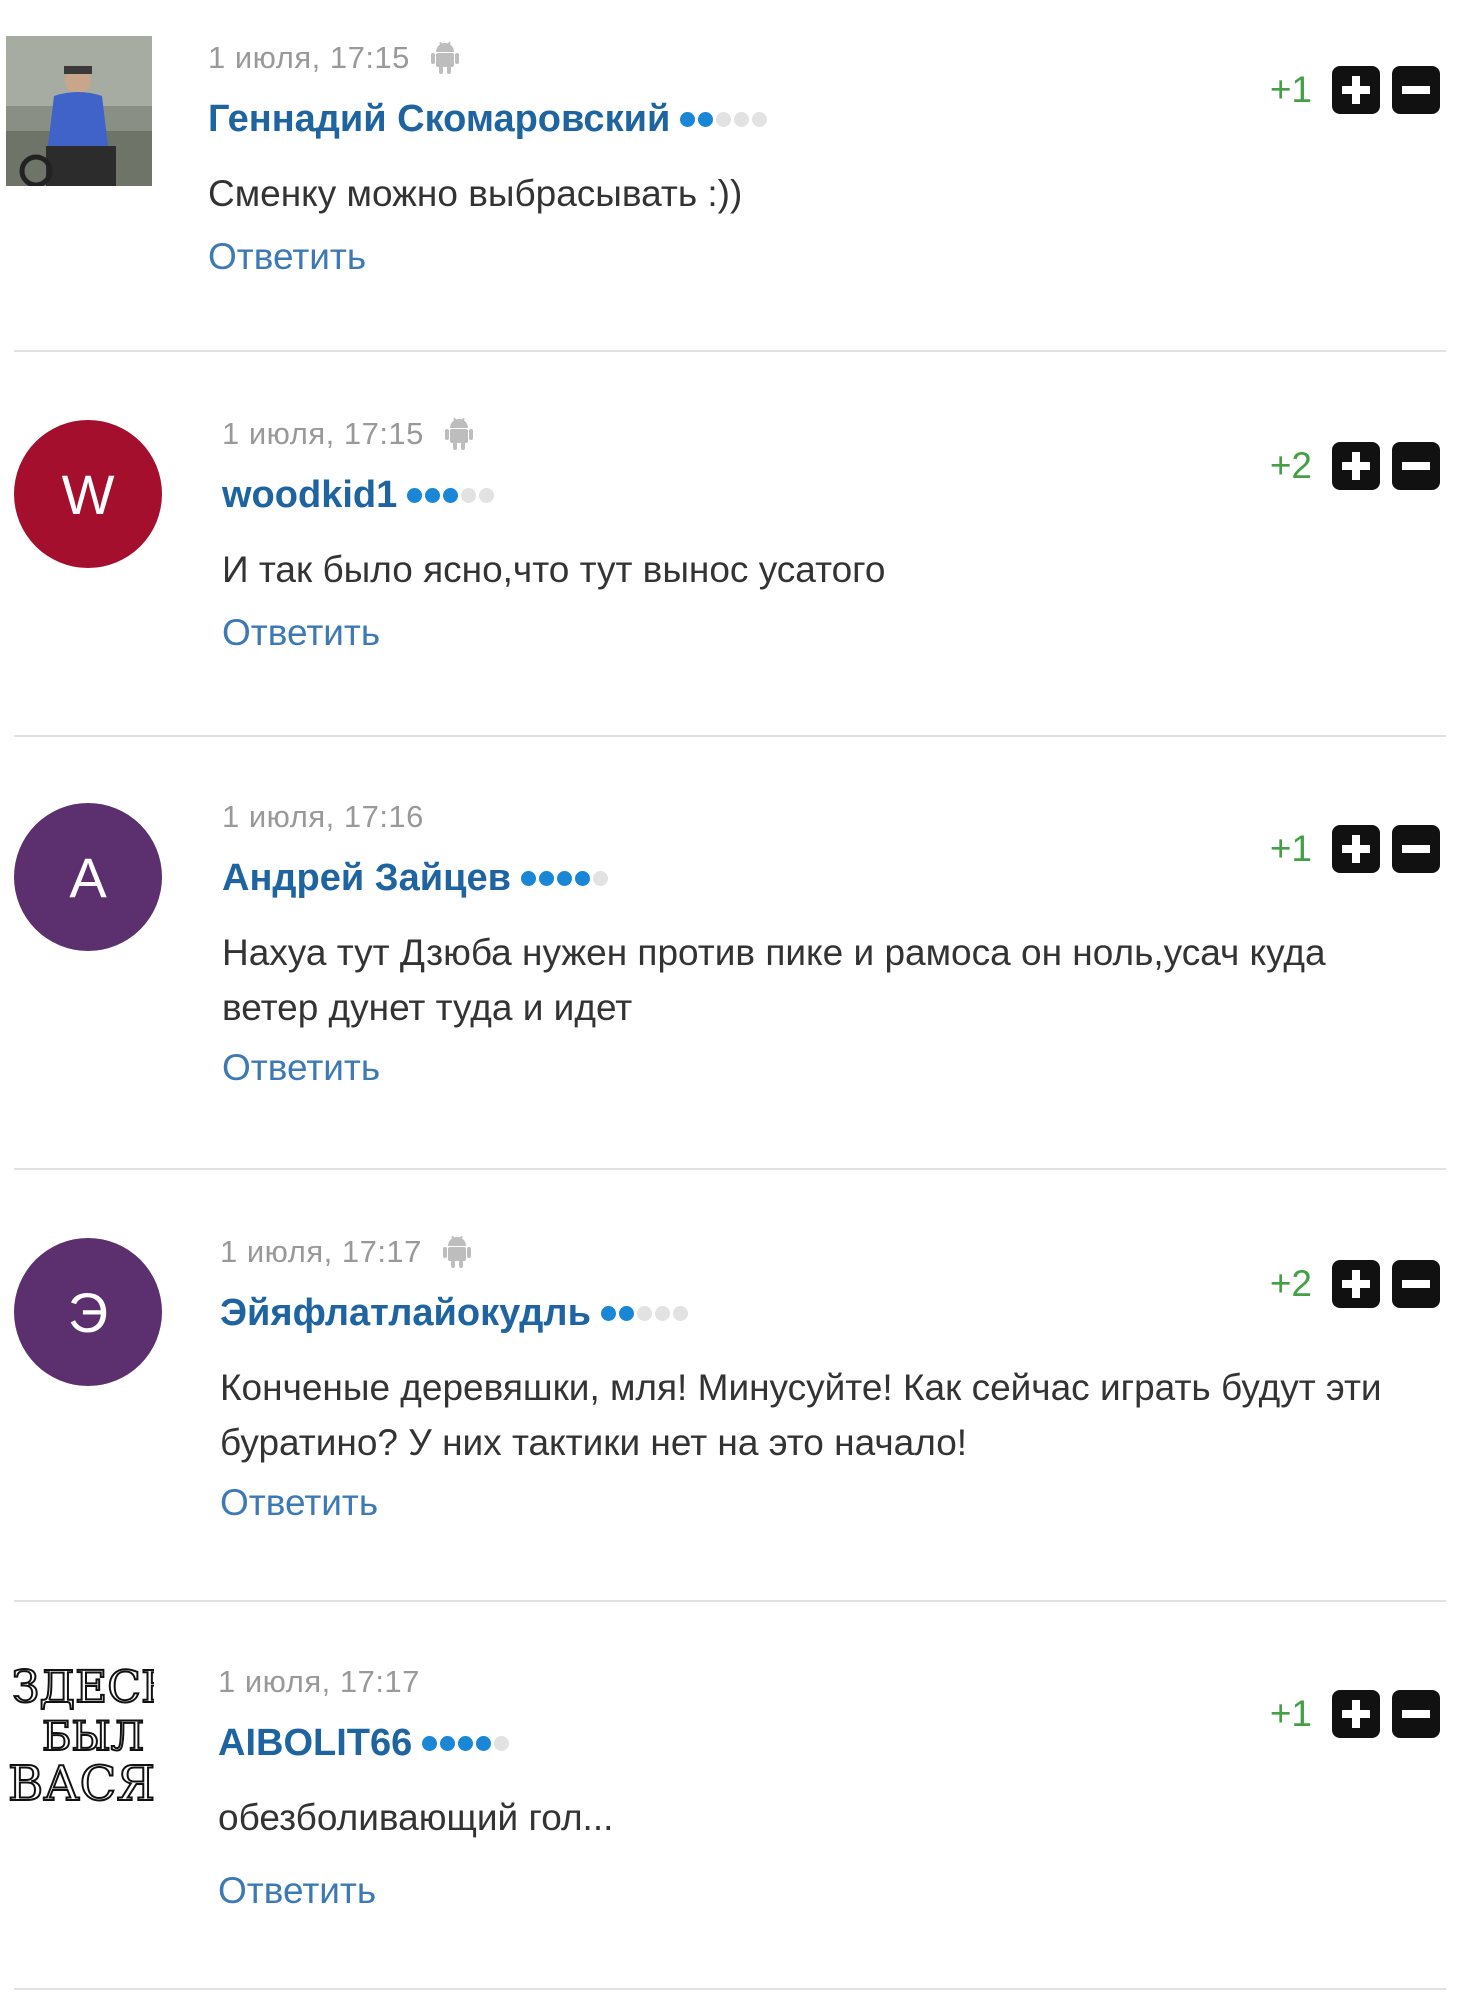  Describe the element at coordinates (81, 1783) in the screenshot. I see `avatar-drawn-line: ВАСЯ` at that location.